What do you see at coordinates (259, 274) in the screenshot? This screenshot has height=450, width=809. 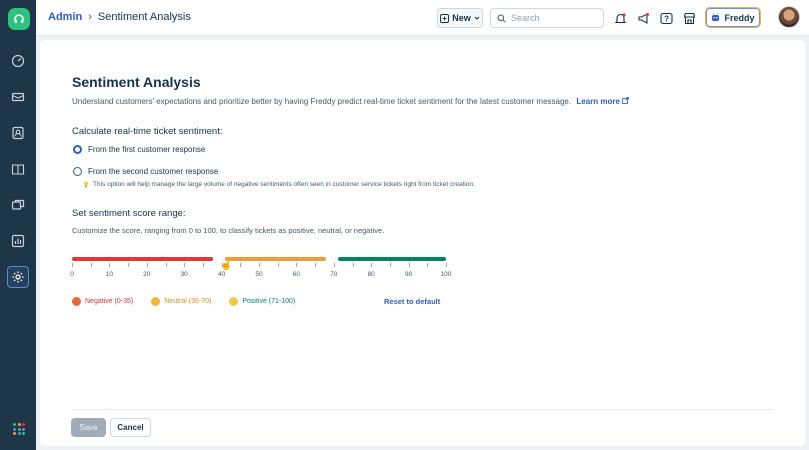 I see `slider-tick-label: 50` at bounding box center [259, 274].